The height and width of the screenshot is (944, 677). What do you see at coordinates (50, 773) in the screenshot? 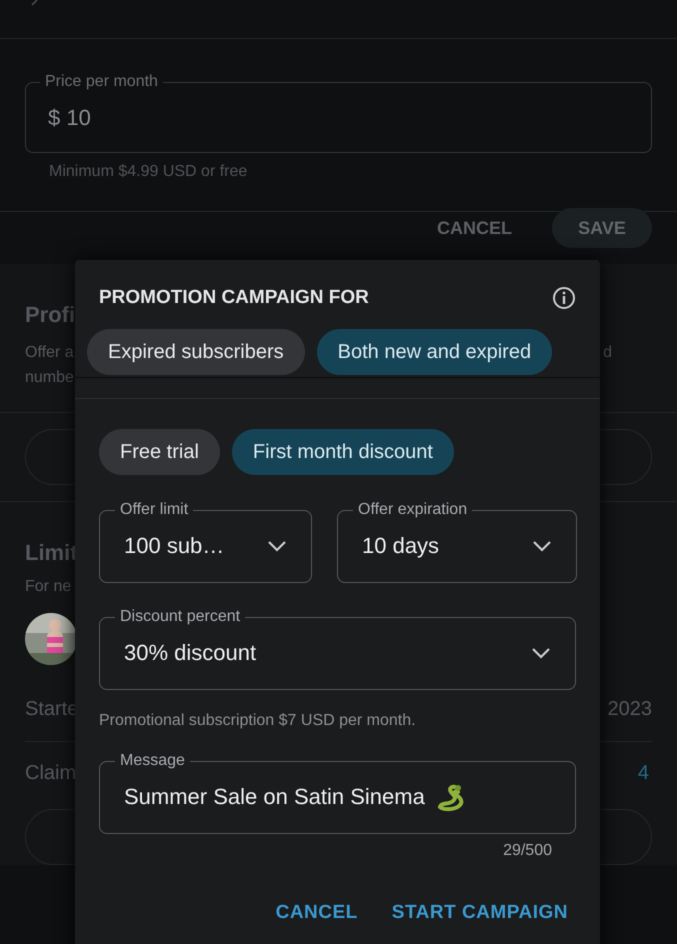
I see `row-label: Claim` at bounding box center [50, 773].